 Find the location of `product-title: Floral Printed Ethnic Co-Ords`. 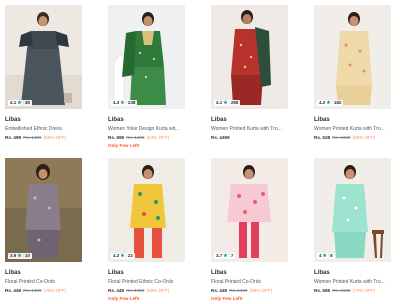

product-title: Floral Printed Ethnic Co-Ords is located at coordinates (146, 282).